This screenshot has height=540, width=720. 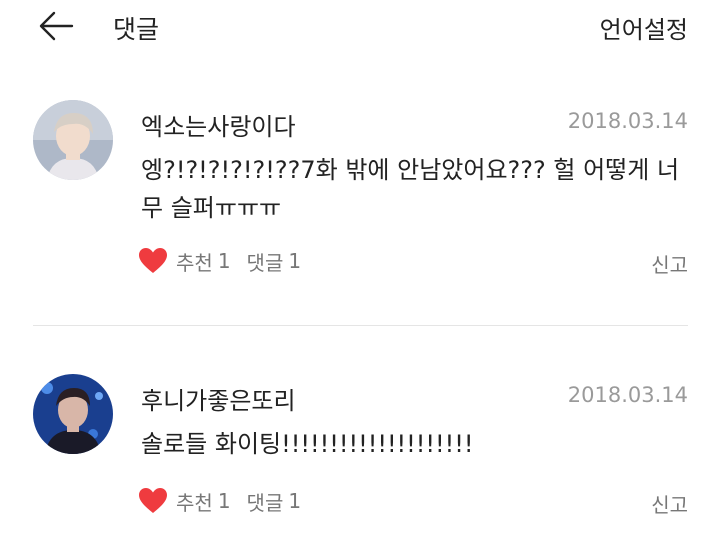 What do you see at coordinates (644, 27) in the screenshot?
I see `language-setting-button: 언어설정` at bounding box center [644, 27].